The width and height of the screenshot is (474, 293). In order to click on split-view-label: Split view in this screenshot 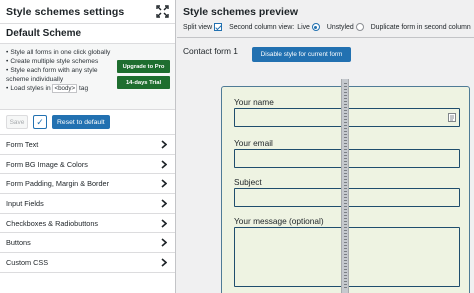, I will do `click(198, 27)`.